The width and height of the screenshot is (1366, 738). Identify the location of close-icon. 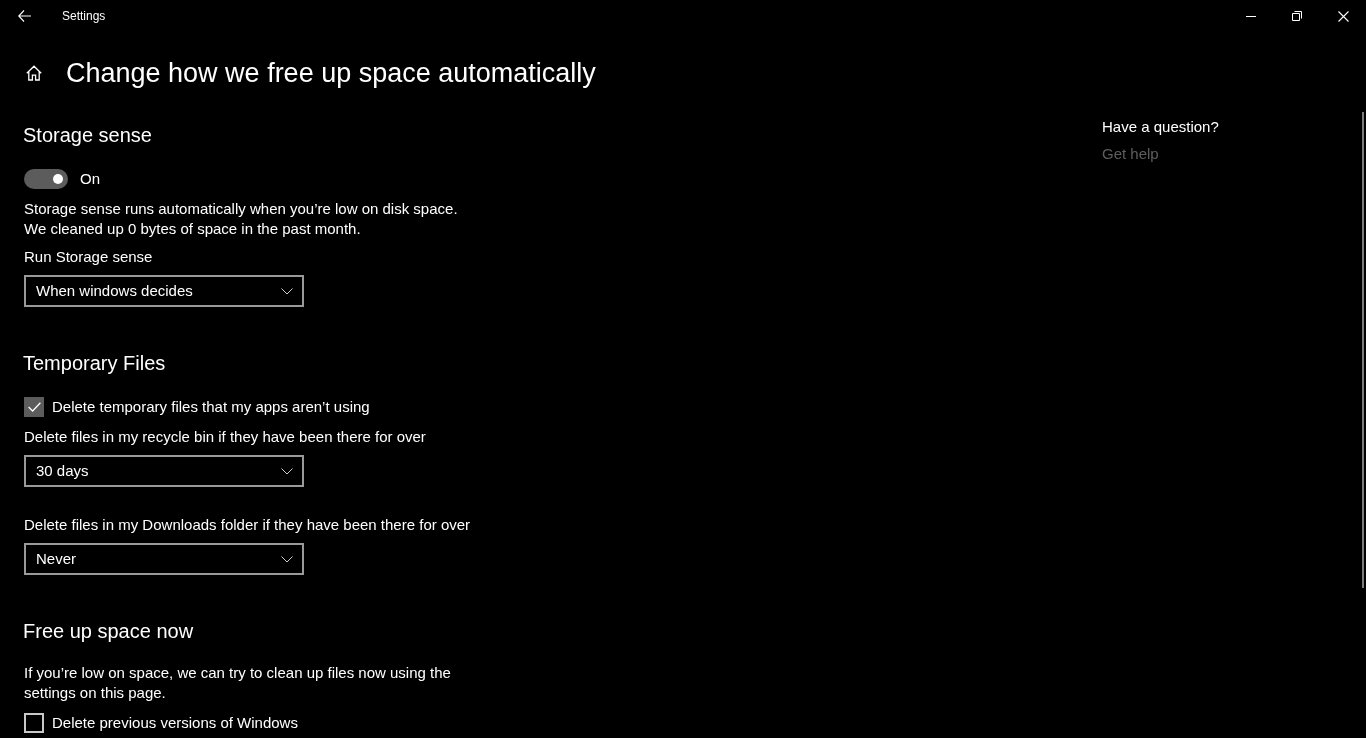
(1343, 16).